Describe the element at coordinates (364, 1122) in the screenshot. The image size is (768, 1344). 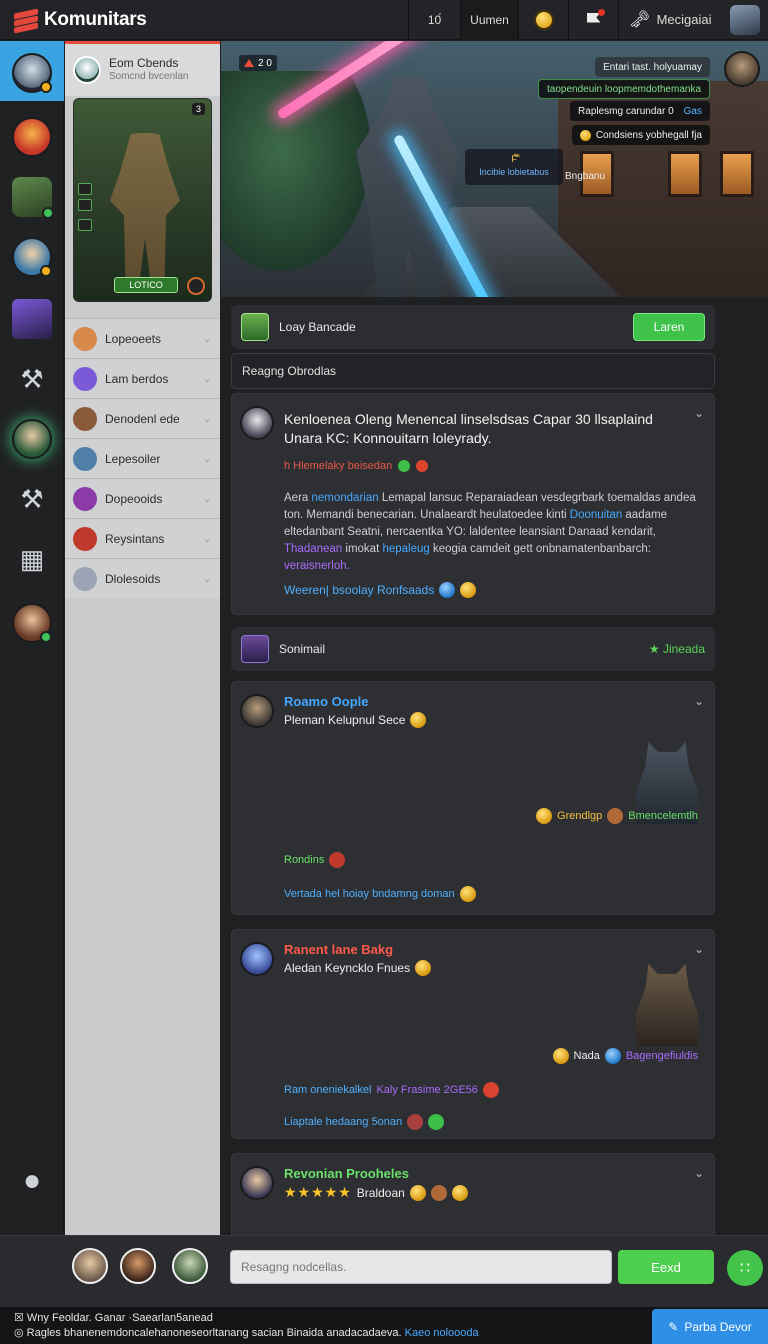
I see `post-line: Liaptale hedaang 5onan` at that location.